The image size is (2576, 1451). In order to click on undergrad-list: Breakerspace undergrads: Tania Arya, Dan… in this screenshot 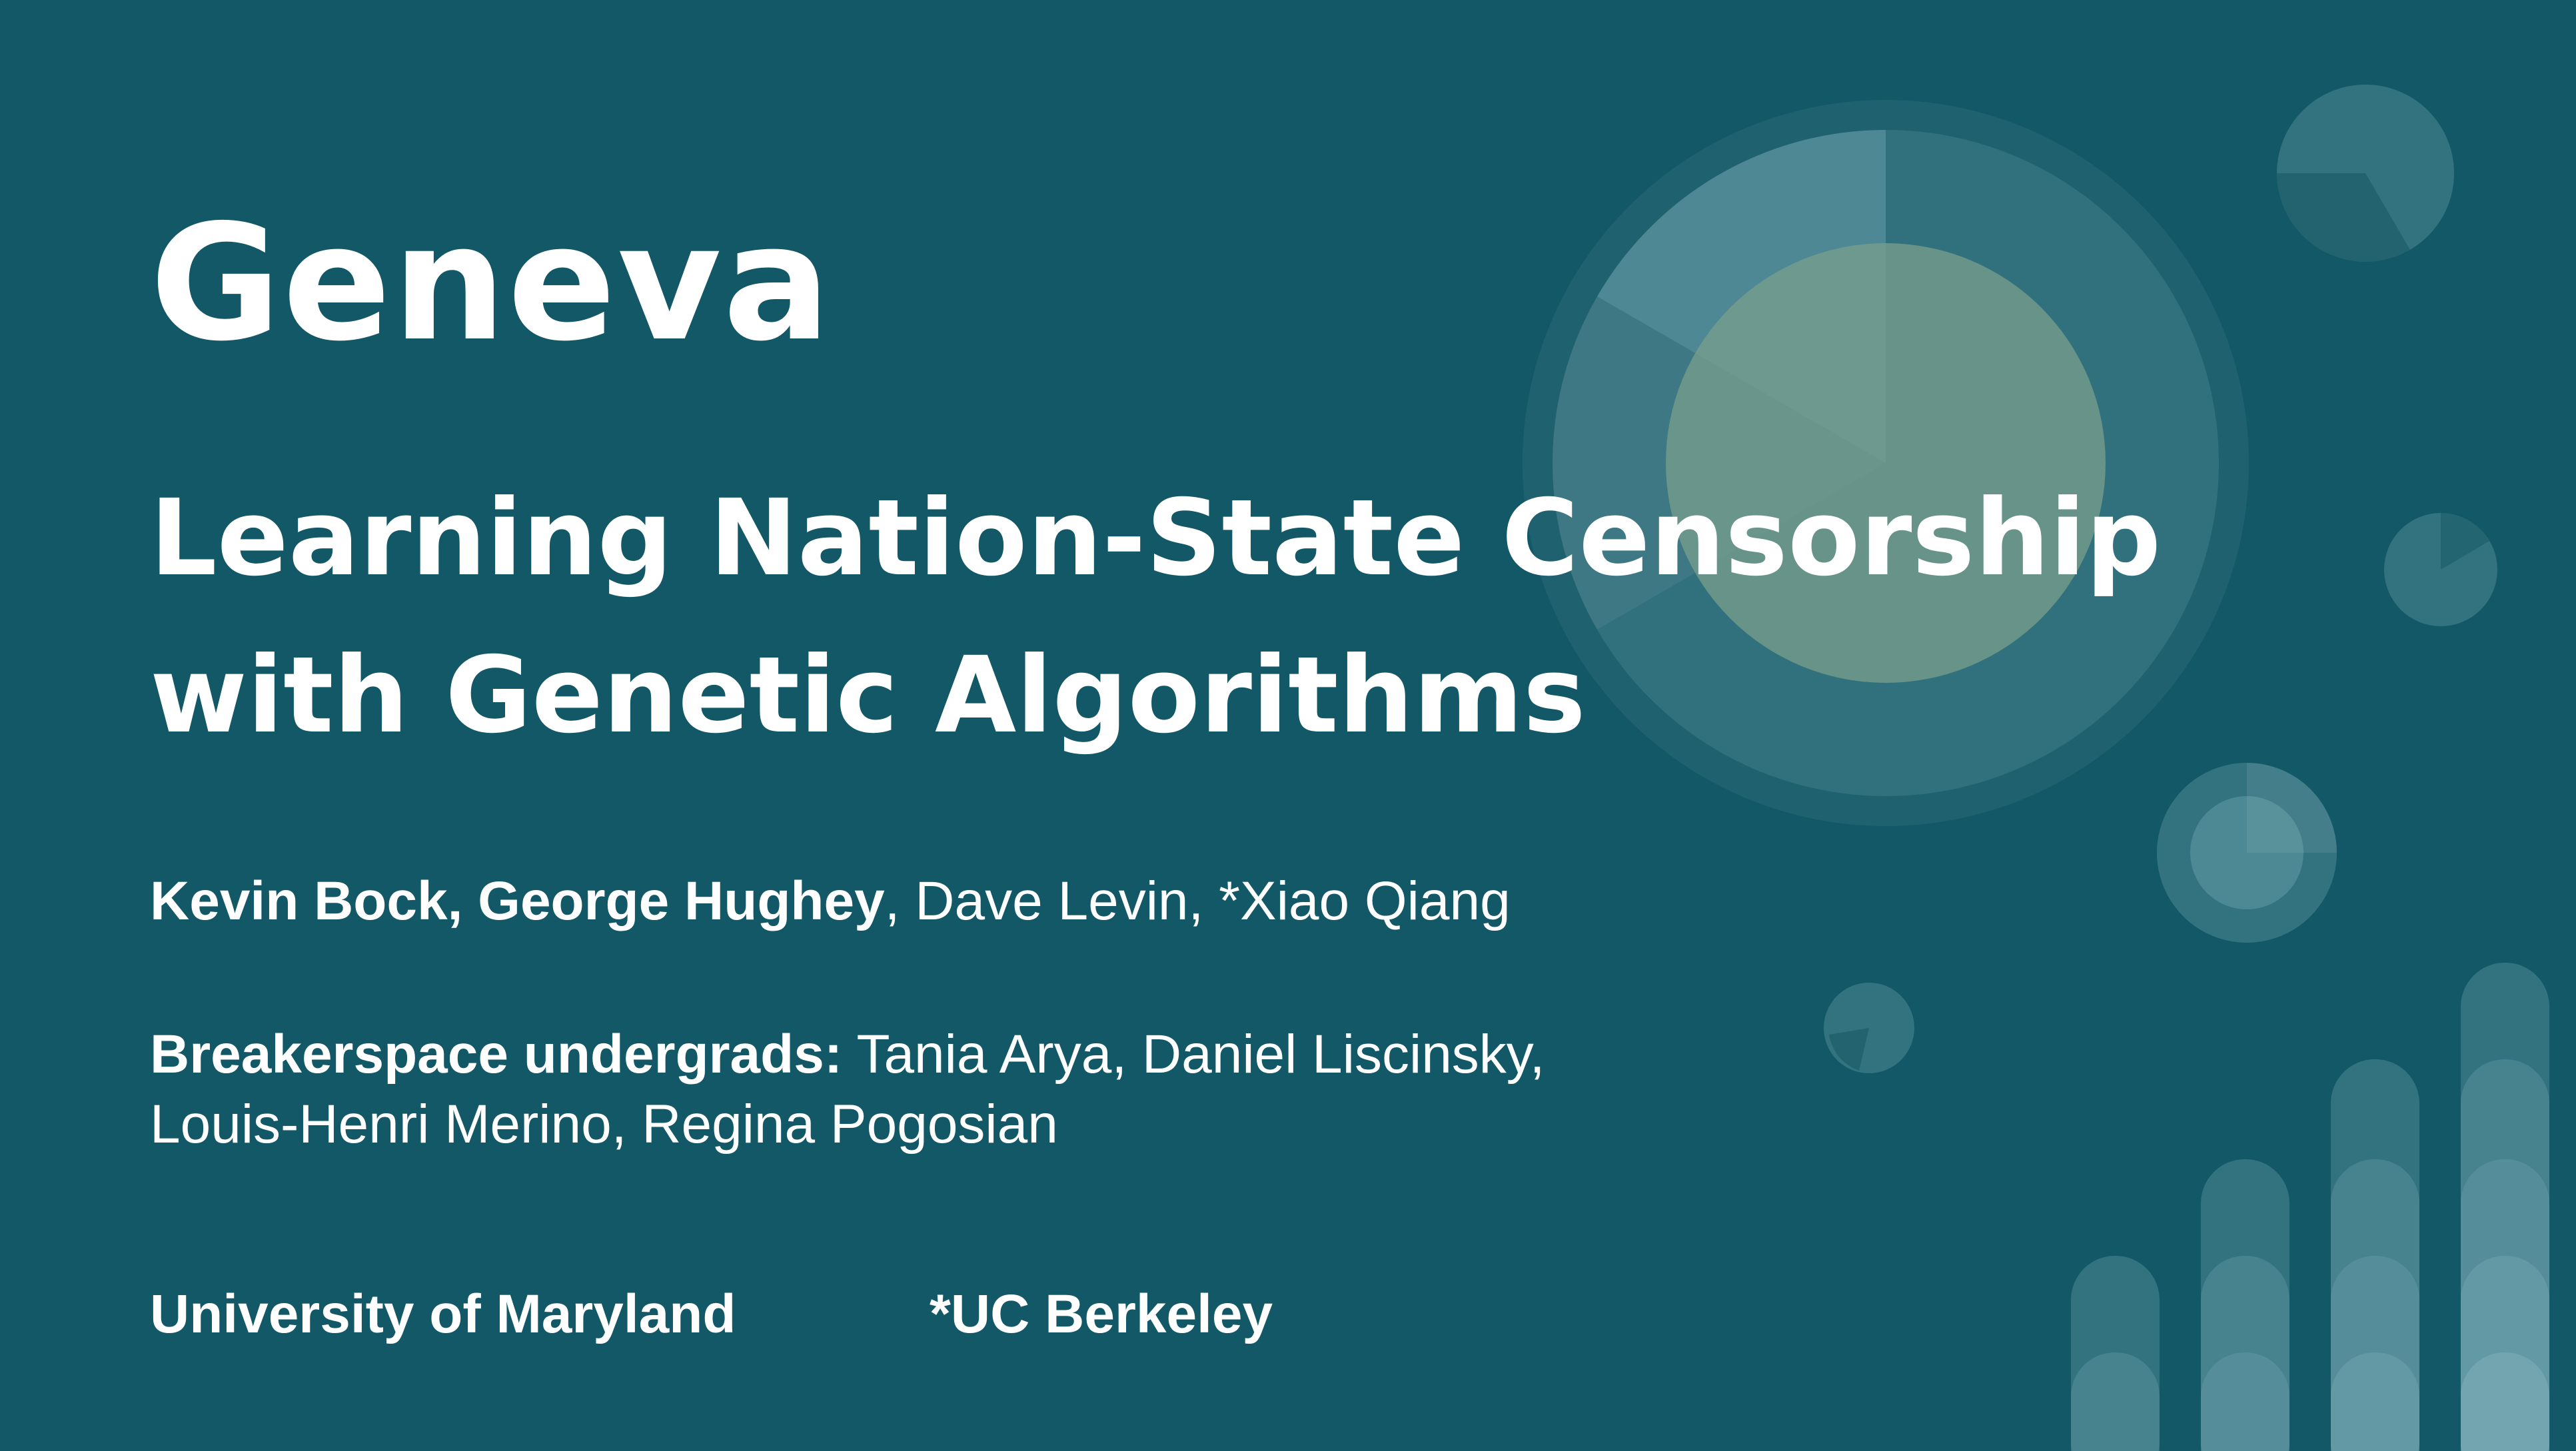, I will do `click(848, 1089)`.